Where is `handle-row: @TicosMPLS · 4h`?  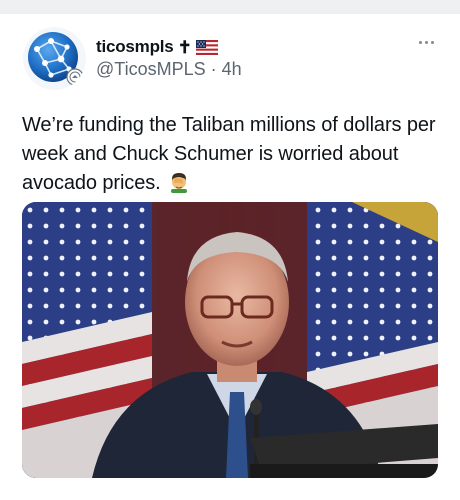
handle-row: @TicosMPLS · 4h is located at coordinates (169, 69).